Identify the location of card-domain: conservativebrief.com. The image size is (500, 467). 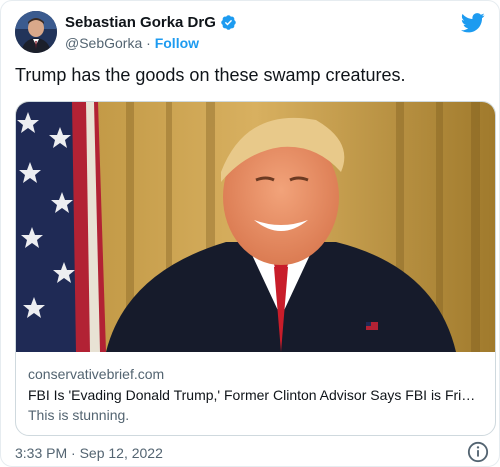
(96, 374).